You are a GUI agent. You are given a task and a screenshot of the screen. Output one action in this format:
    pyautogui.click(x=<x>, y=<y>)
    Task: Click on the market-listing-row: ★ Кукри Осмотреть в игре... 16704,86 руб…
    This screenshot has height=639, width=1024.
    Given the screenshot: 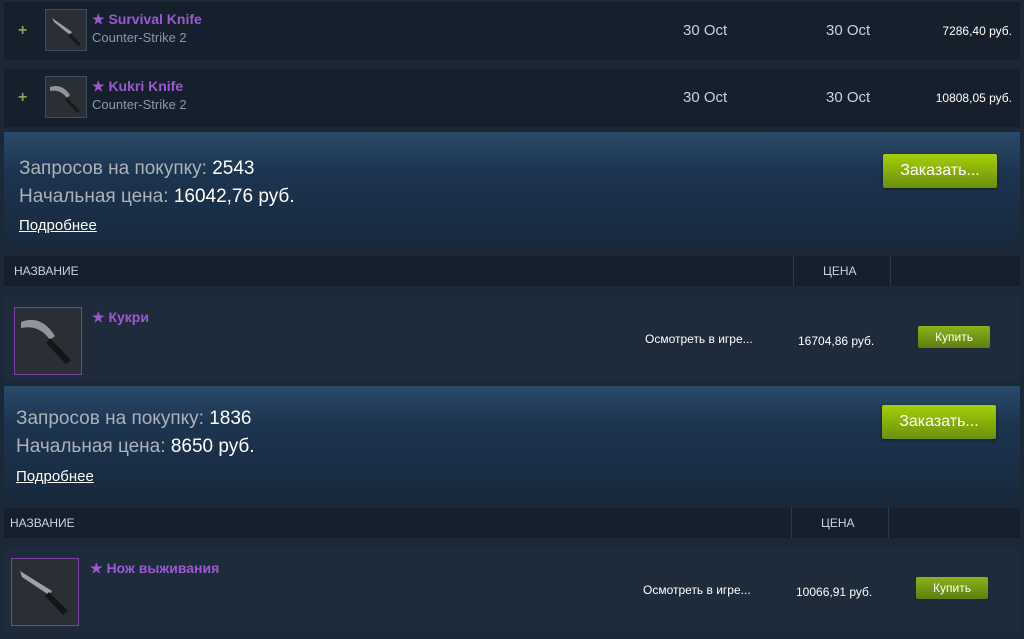 What is the action you would take?
    pyautogui.click(x=512, y=339)
    